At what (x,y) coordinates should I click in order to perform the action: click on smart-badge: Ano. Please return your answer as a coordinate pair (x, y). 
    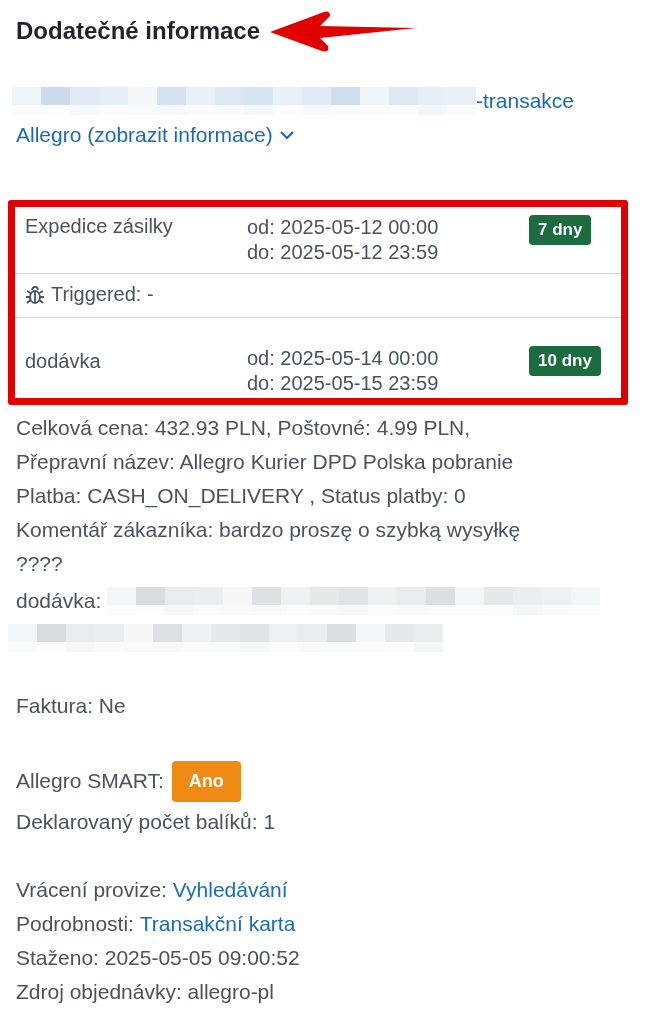
    Looking at the image, I should click on (206, 781).